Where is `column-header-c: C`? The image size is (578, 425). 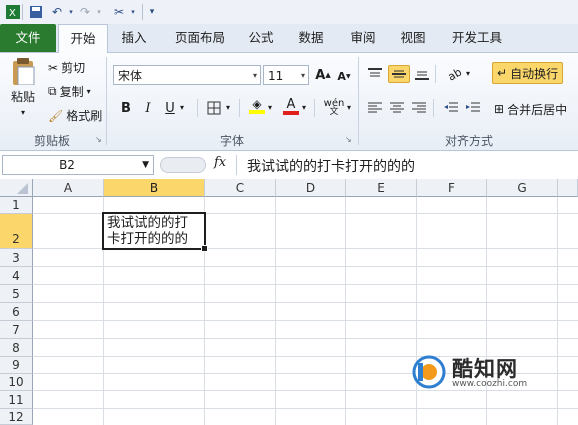 column-header-c: C is located at coordinates (240, 188).